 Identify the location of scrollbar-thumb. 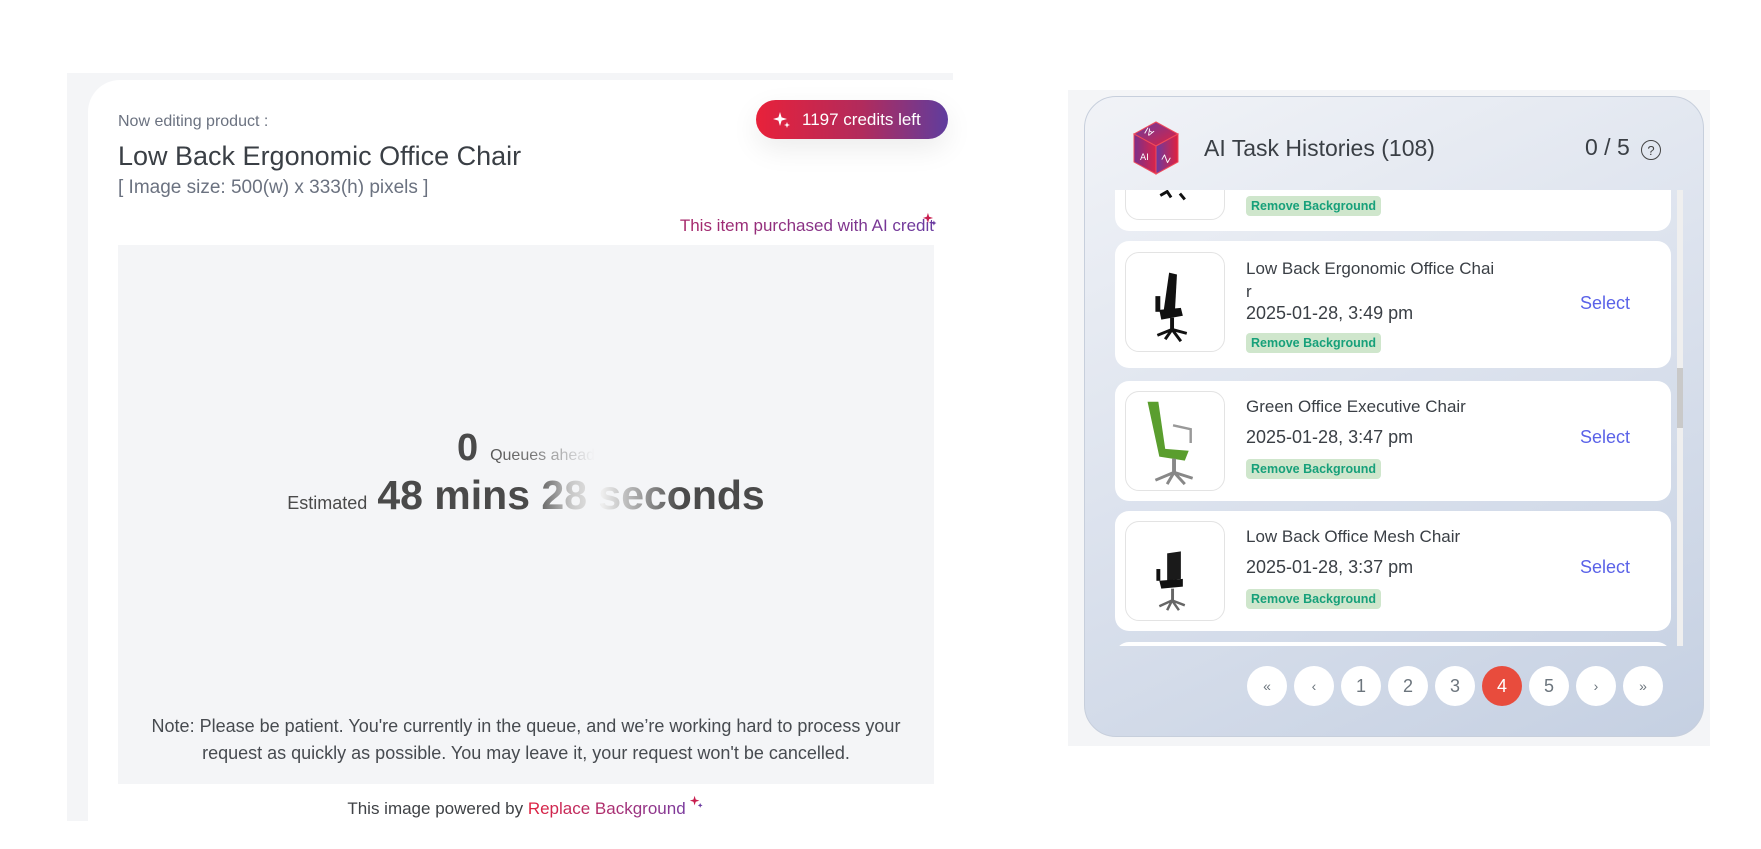
(1680, 398).